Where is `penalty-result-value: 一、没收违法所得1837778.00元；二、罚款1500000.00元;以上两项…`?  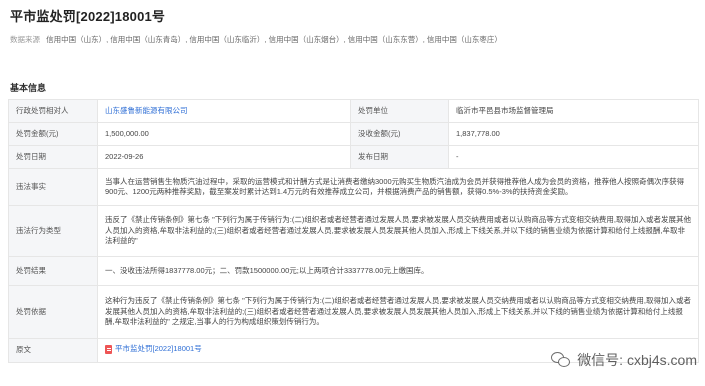
penalty-result-value: 一、没收违法所得1837778.00元；二、罚款1500000.00元;以上两项… is located at coordinates (398, 271).